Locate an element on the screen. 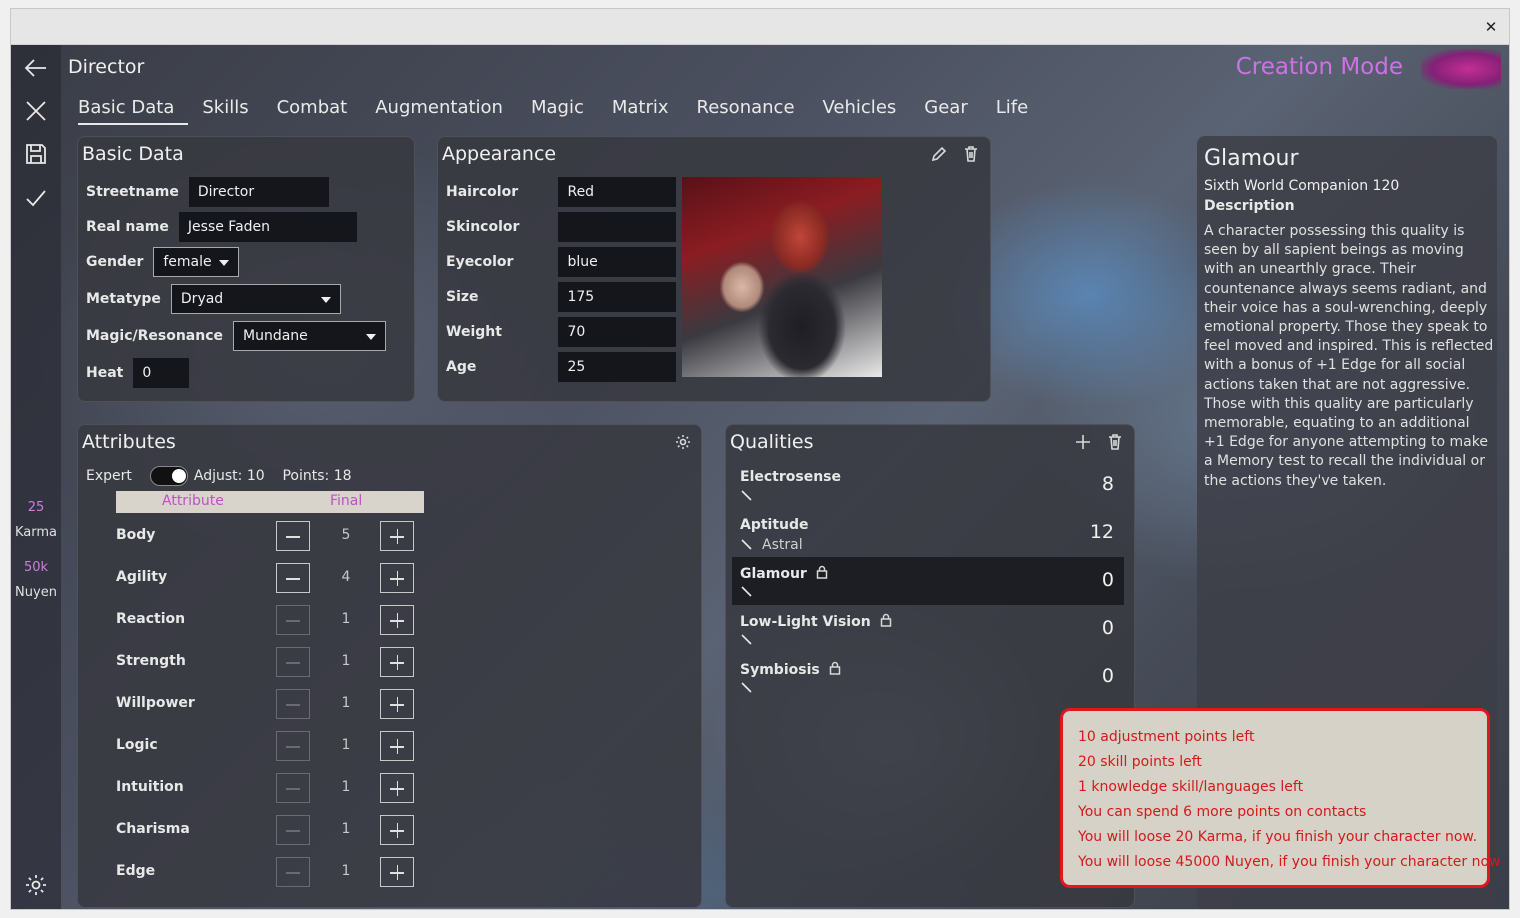 This screenshot has width=1520, height=918. metatype-row: Metatype Dryad is located at coordinates (213, 299).